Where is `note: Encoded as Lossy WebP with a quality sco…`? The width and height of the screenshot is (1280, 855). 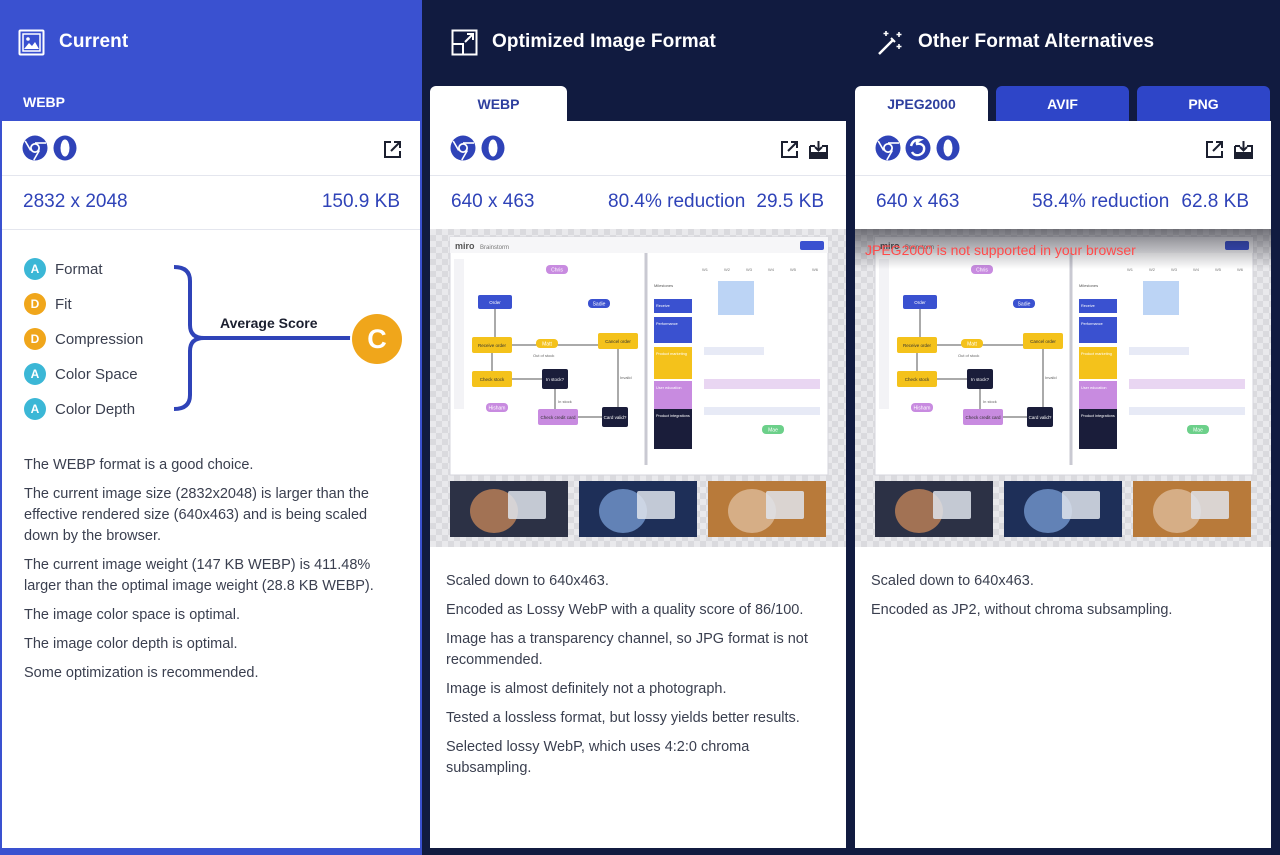 note: Encoded as Lossy WebP with a quality sco… is located at coordinates (625, 610).